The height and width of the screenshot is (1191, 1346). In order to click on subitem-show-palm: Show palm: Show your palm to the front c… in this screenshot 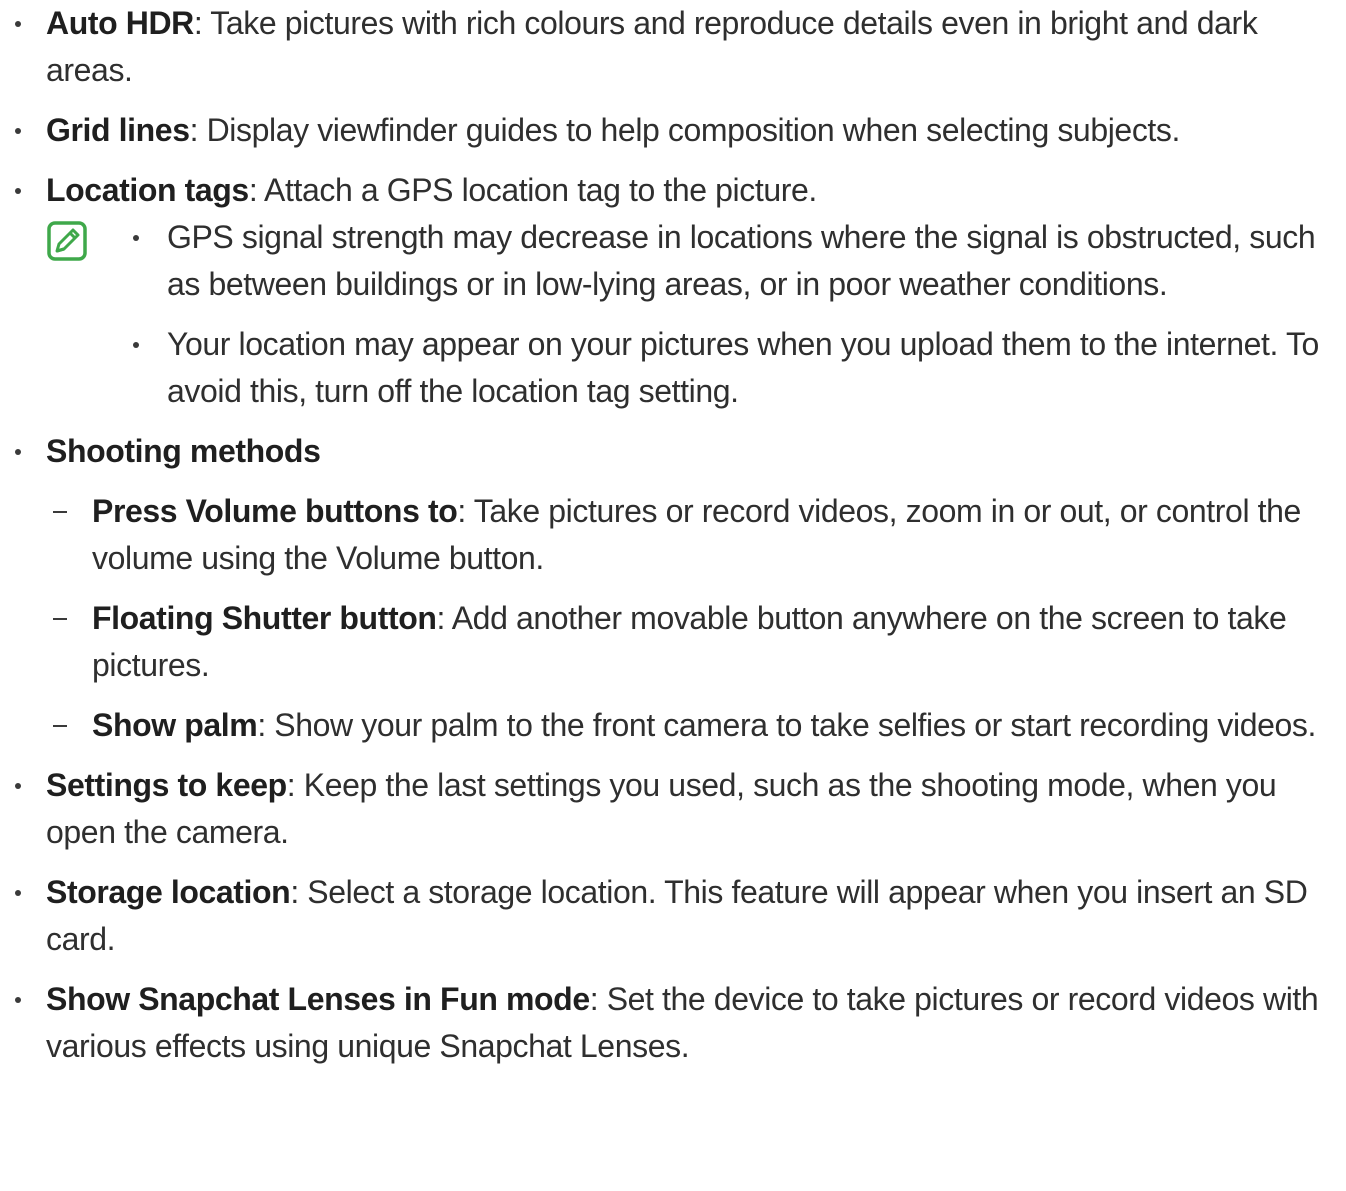, I will do `click(673, 725)`.